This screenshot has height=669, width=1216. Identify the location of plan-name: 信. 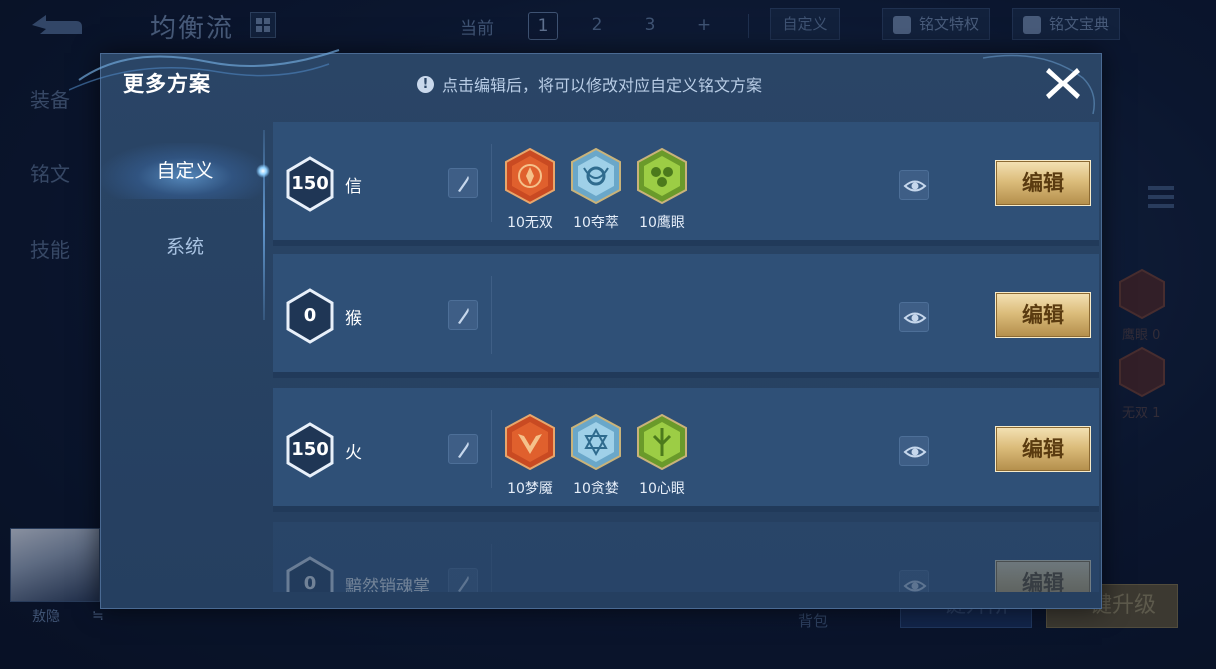
(353, 187).